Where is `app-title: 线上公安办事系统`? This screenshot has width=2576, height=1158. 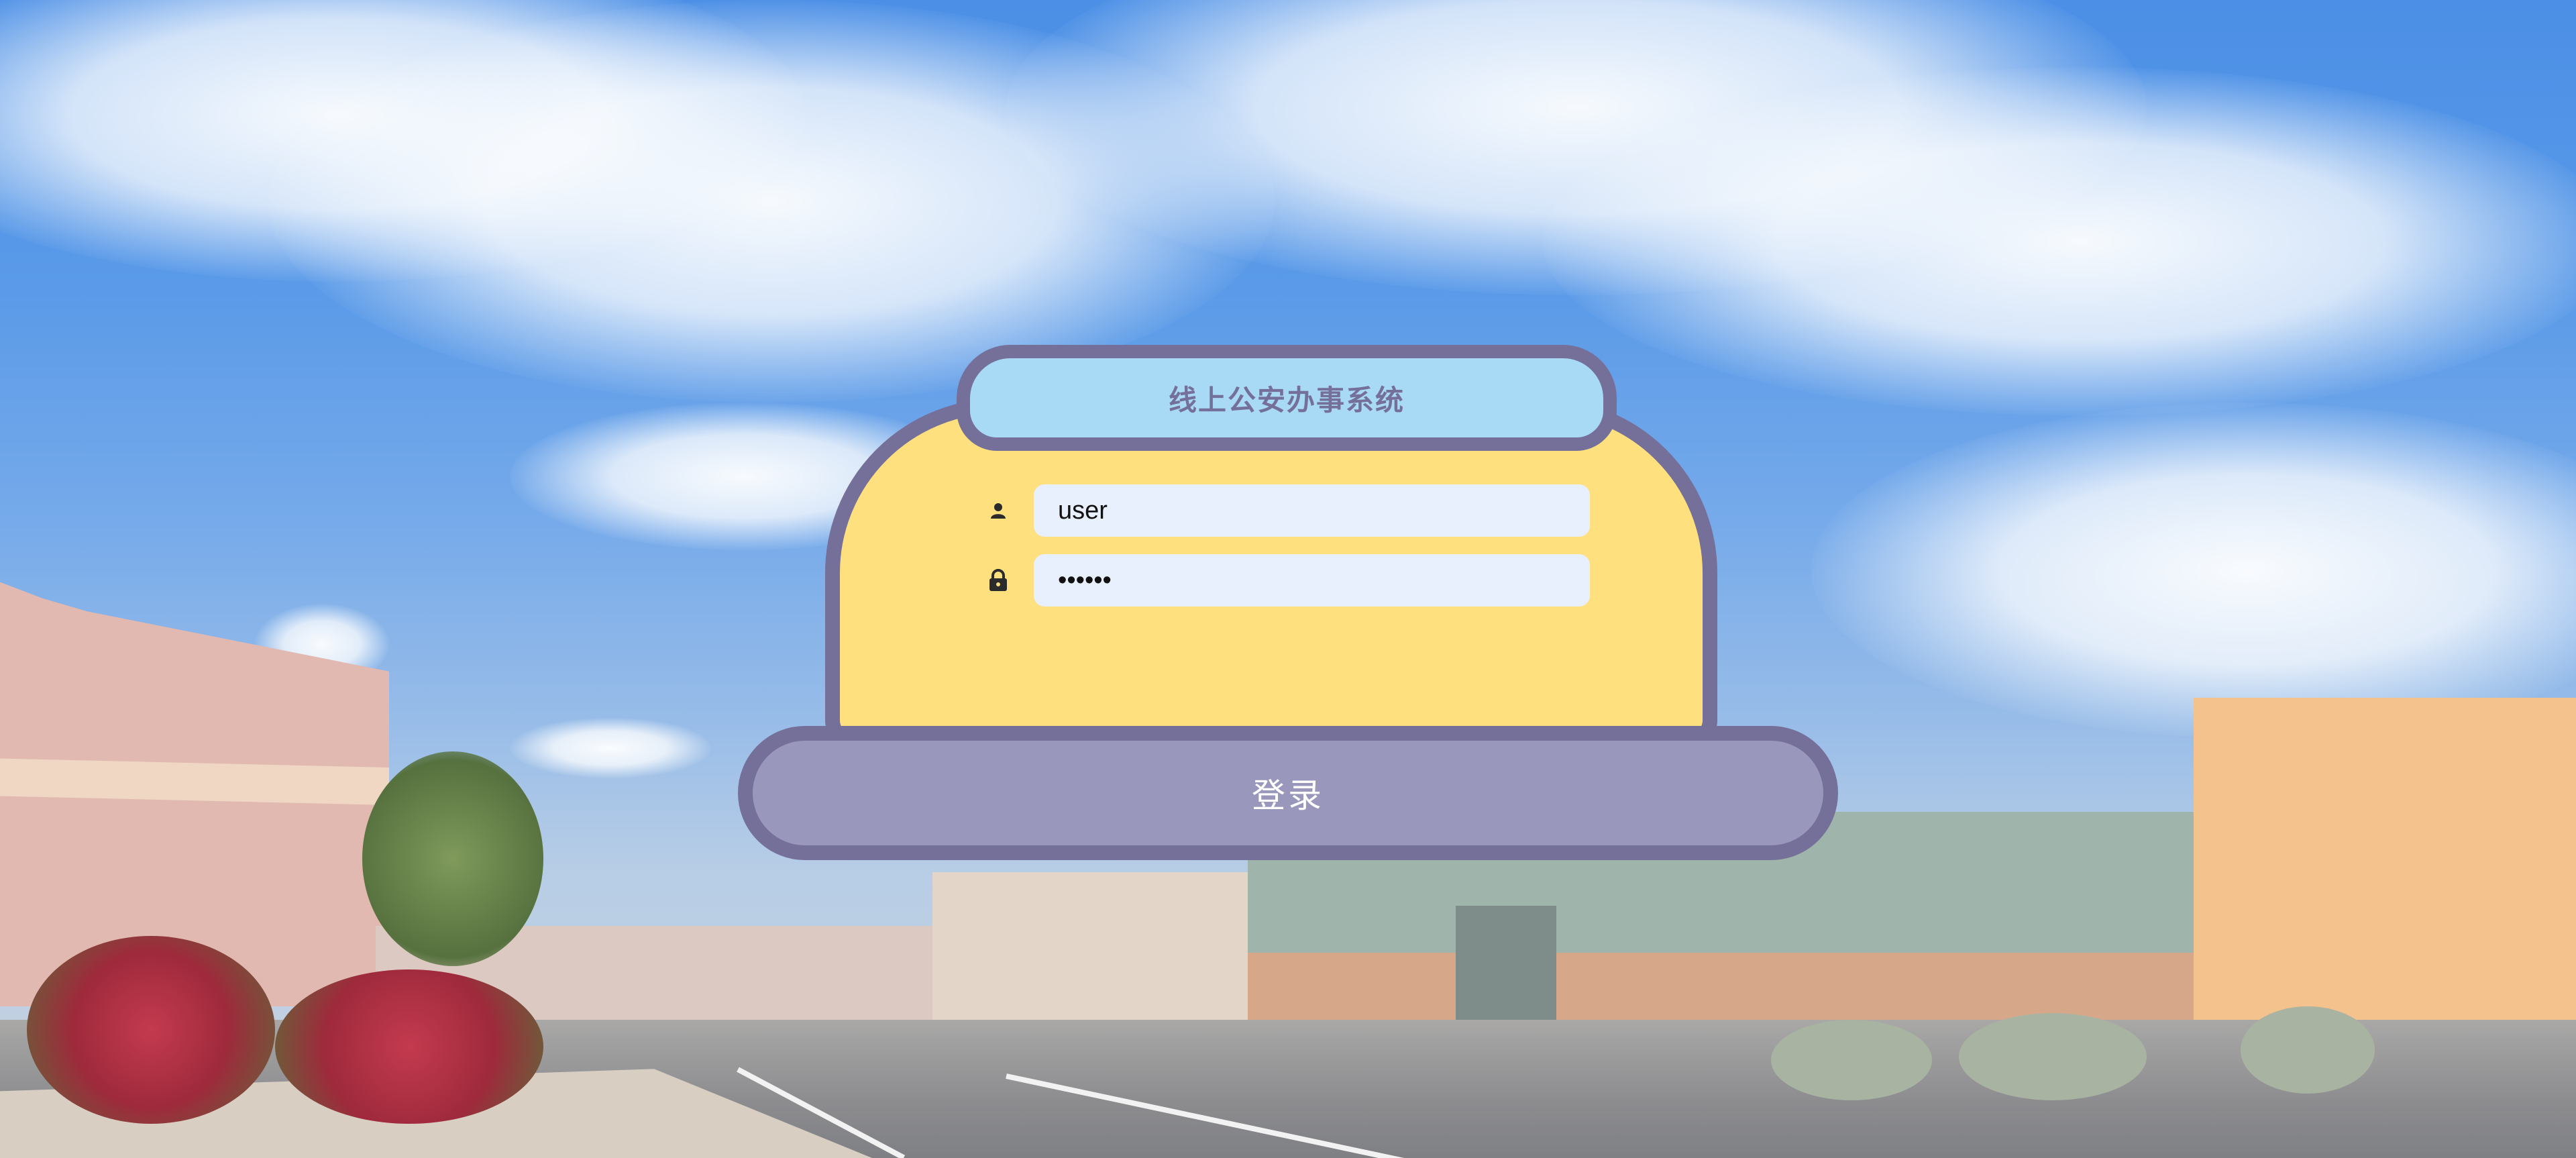
app-title: 线上公安办事系统 is located at coordinates (1286, 400).